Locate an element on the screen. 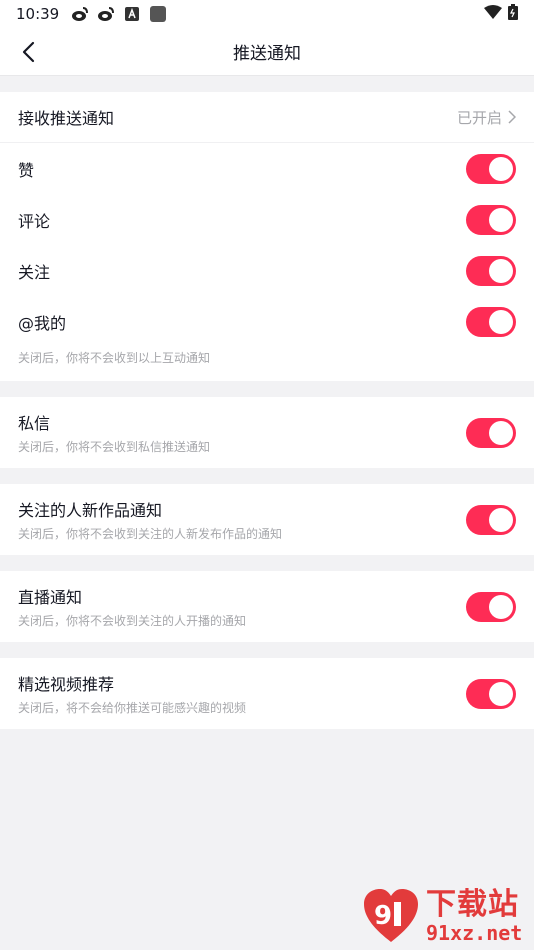 Image resolution: width=534 pixels, height=950 pixels. recommend-section: 精选视频推荐 关闭后，将不会给你推送可能感兴趣的视频 is located at coordinates (267, 693).